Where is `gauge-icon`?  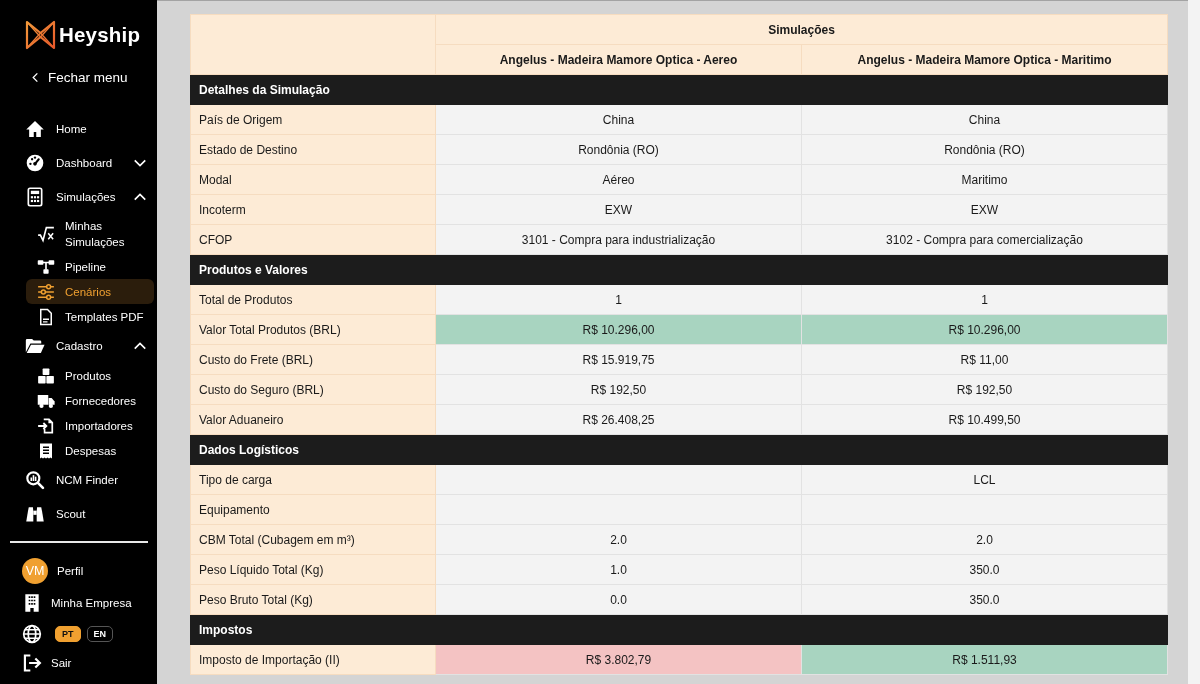 gauge-icon is located at coordinates (35, 163).